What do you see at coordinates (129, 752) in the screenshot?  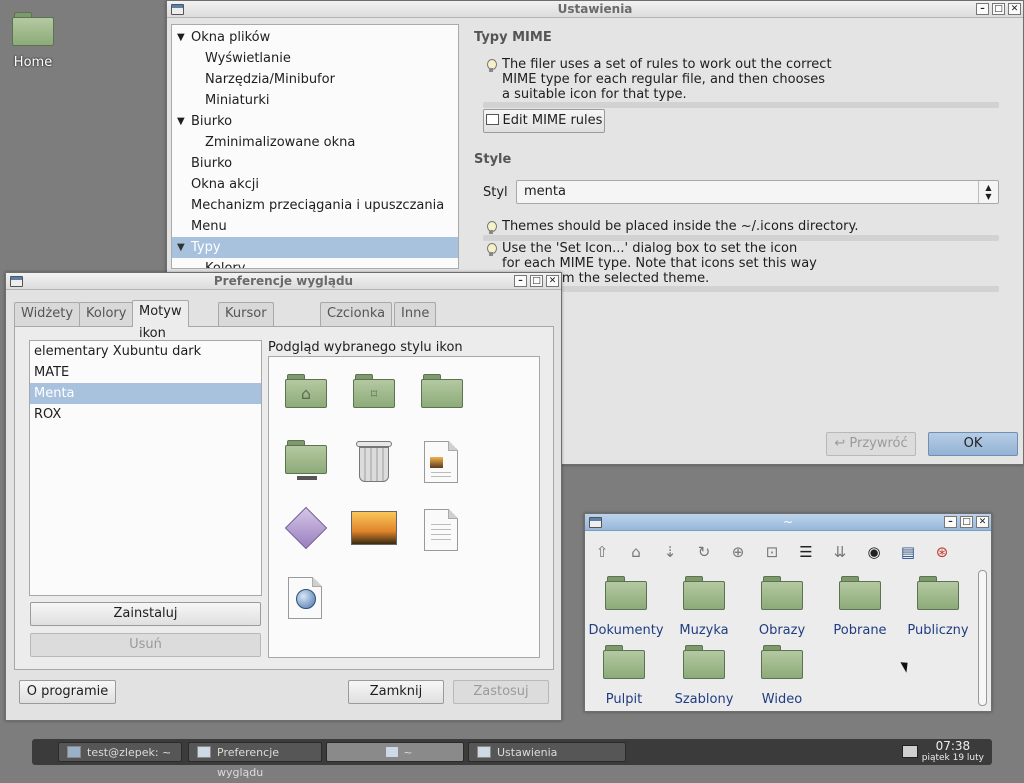 I see `task-label: test@zlepek: ~` at bounding box center [129, 752].